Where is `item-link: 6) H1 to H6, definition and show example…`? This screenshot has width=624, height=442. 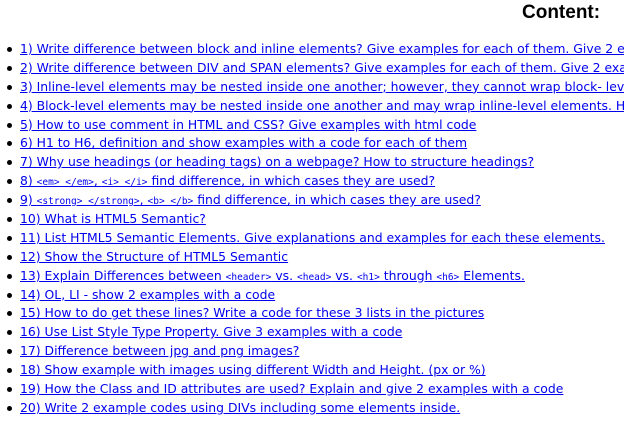 item-link: 6) H1 to H6, definition and show example… is located at coordinates (243, 142).